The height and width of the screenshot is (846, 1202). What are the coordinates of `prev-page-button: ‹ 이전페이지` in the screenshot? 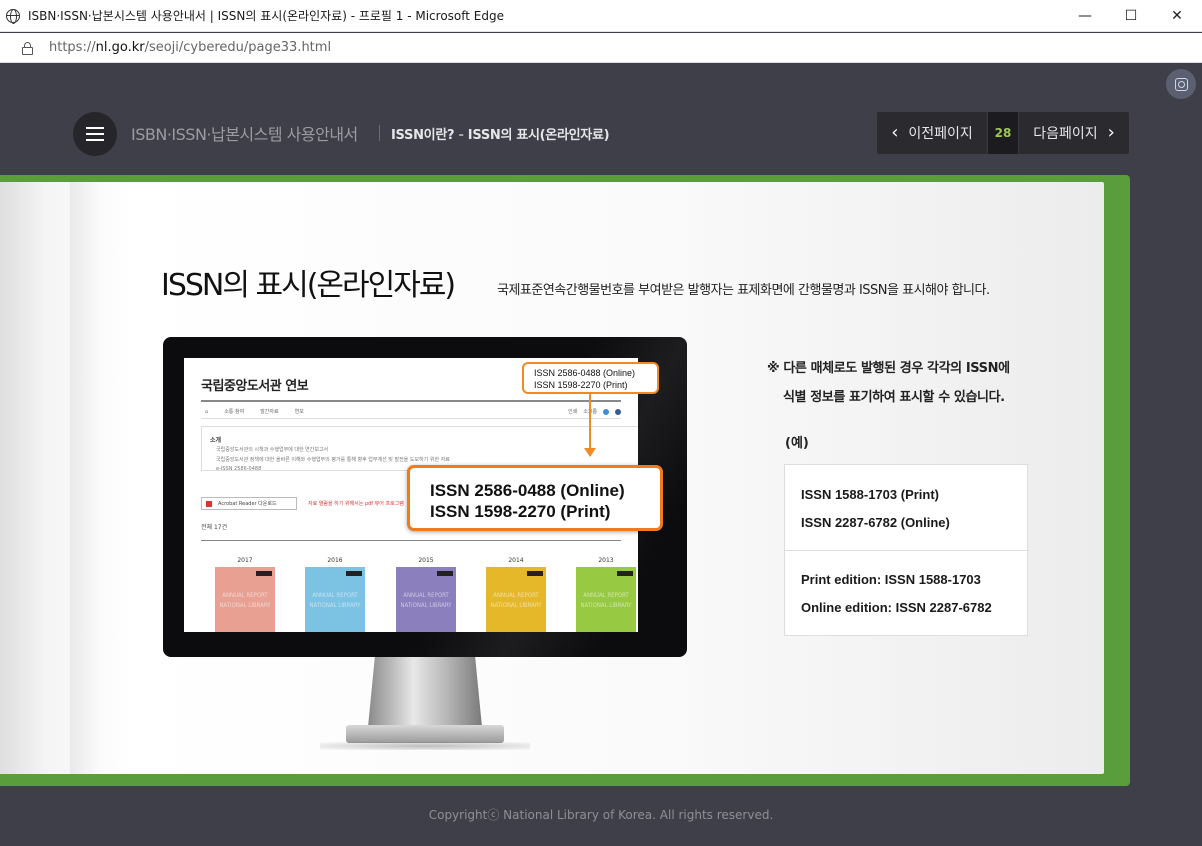 It's located at (932, 133).